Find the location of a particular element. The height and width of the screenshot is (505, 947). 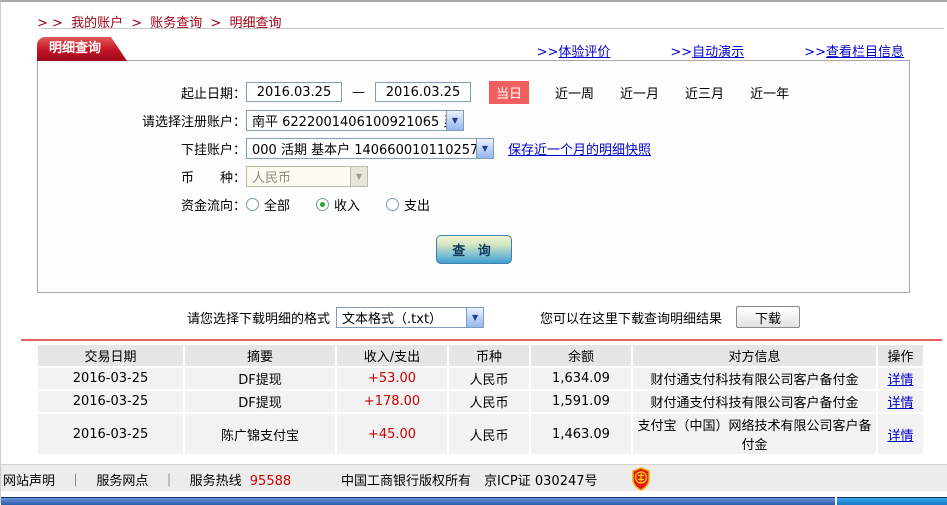

header-currency: 币种 is located at coordinates (489, 355).